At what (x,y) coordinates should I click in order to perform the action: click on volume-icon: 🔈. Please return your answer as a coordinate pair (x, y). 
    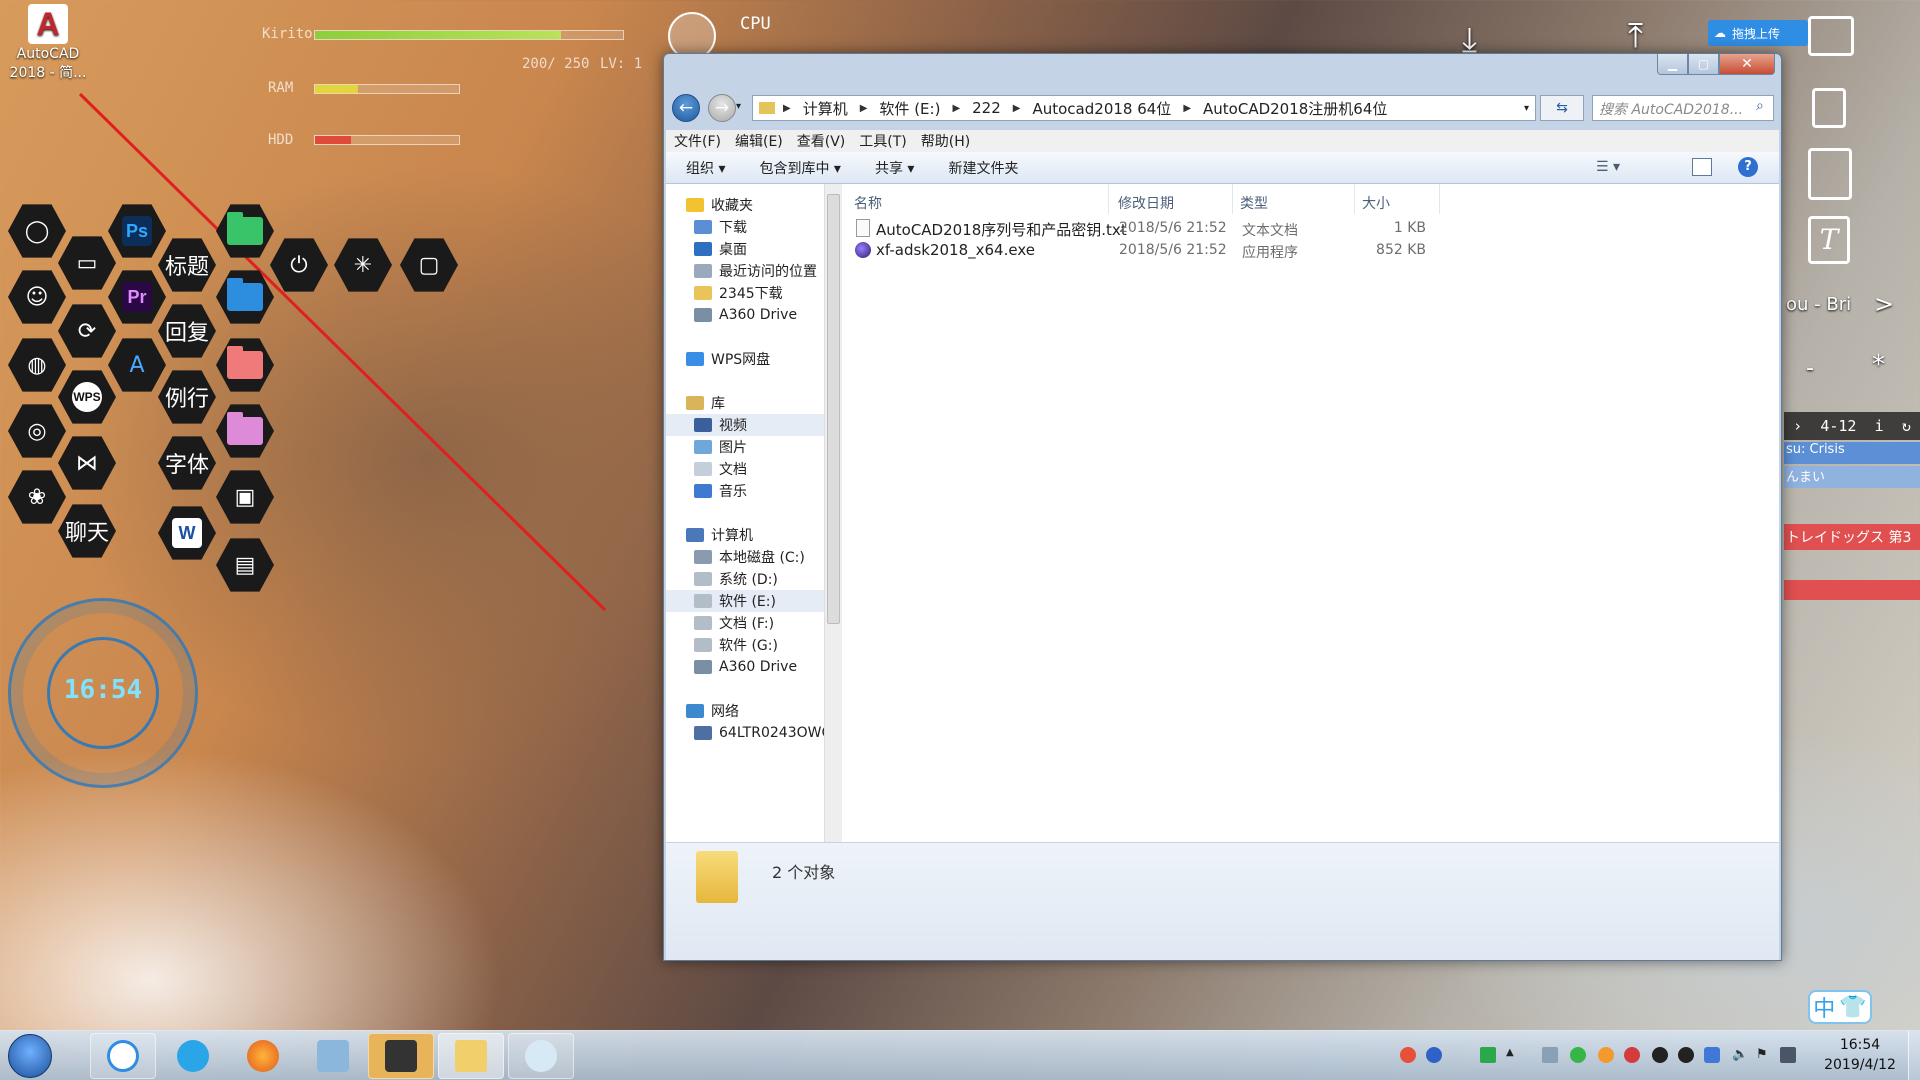
    Looking at the image, I should click on (1740, 1055).